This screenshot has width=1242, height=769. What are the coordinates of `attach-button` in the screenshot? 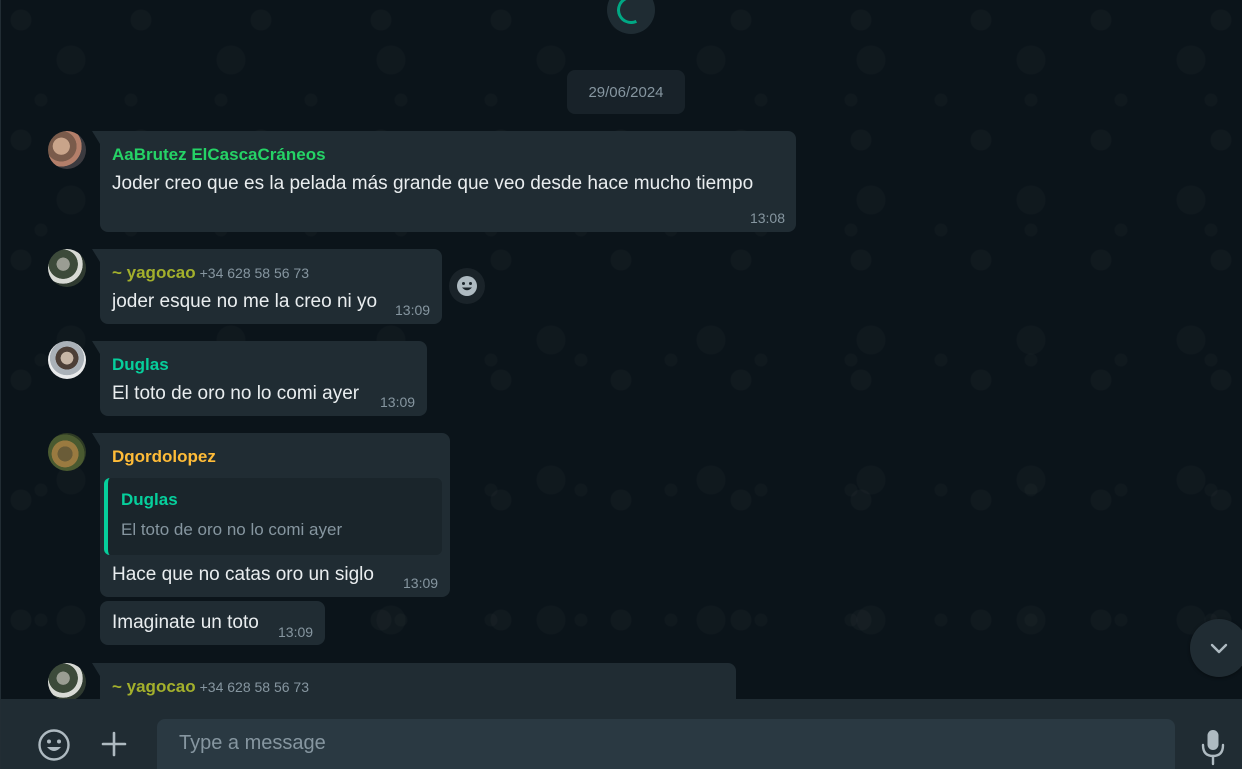 It's located at (114, 744).